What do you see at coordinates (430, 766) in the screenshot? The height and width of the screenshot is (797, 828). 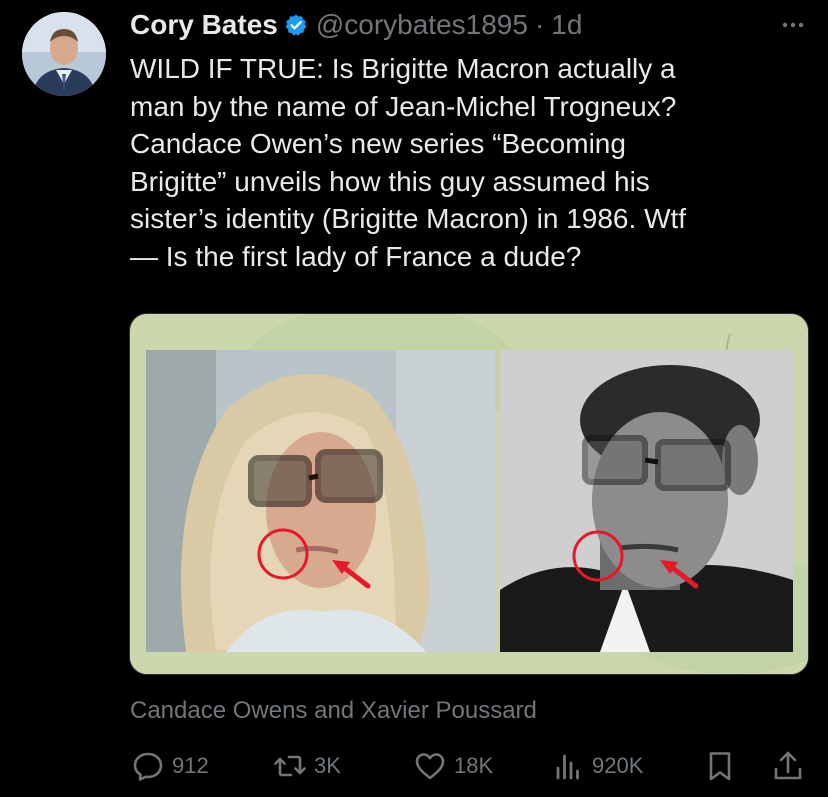 I see `heart-icon` at bounding box center [430, 766].